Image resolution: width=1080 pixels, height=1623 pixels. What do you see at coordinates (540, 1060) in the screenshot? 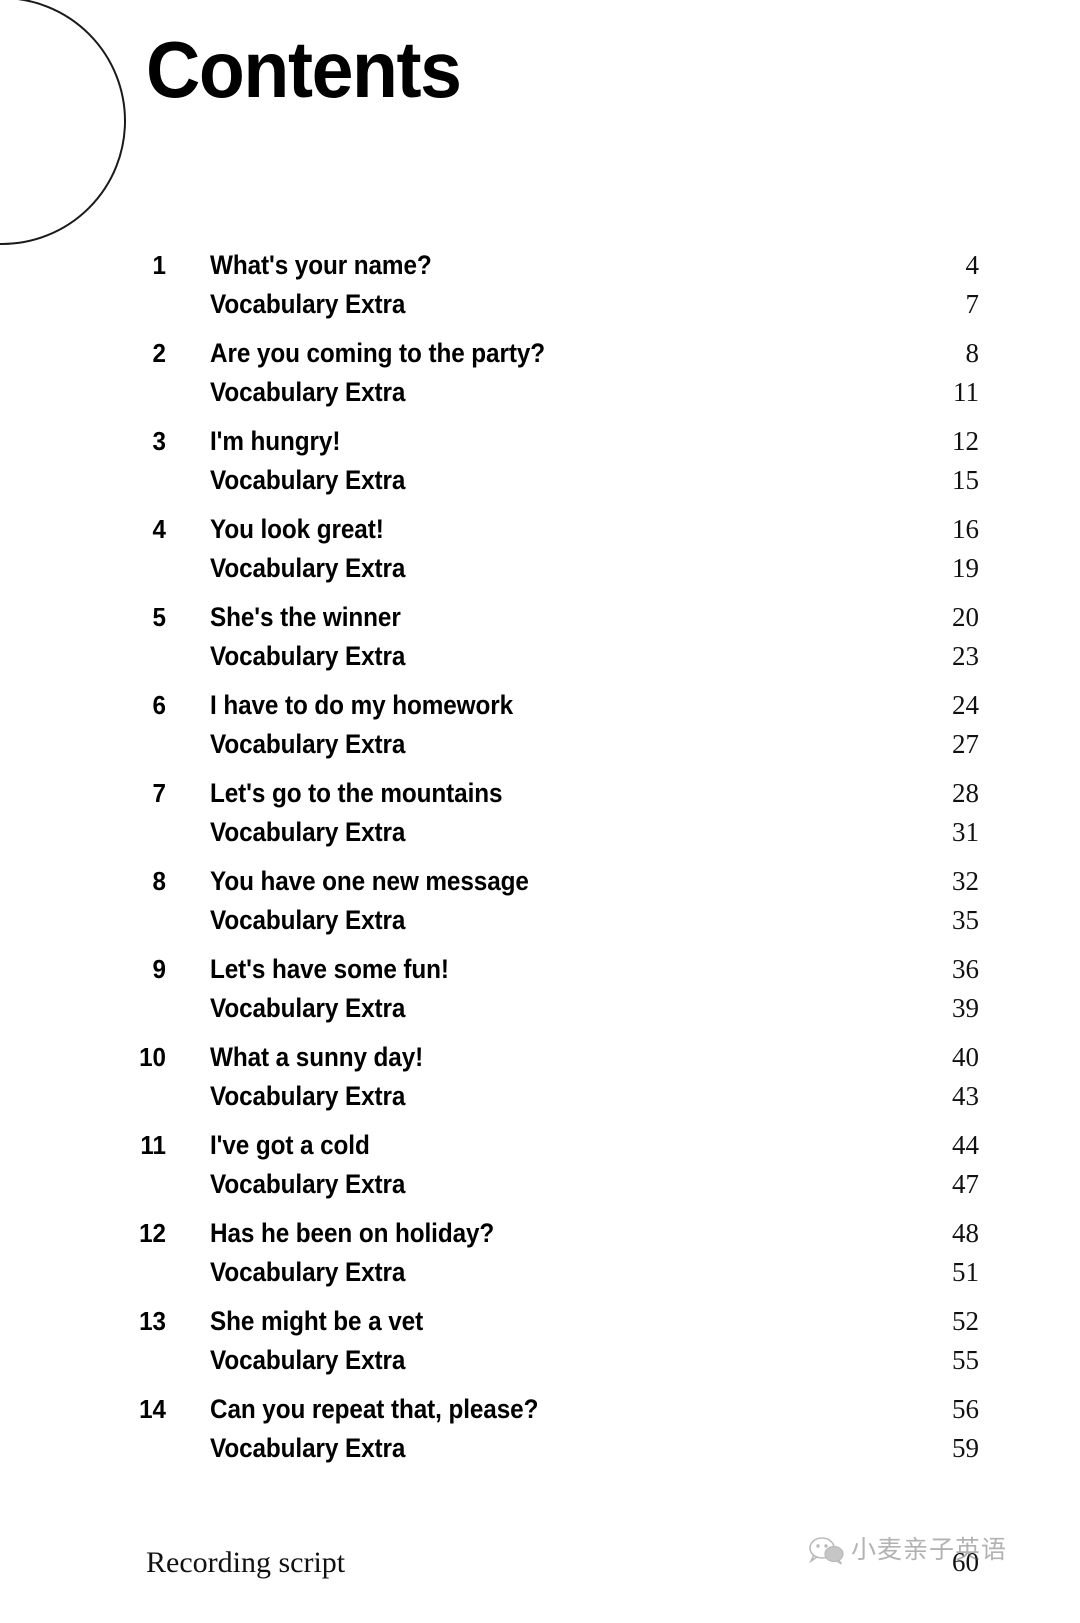
I see `toc-entry-main-line: 10 What a sunny day! 40` at bounding box center [540, 1060].